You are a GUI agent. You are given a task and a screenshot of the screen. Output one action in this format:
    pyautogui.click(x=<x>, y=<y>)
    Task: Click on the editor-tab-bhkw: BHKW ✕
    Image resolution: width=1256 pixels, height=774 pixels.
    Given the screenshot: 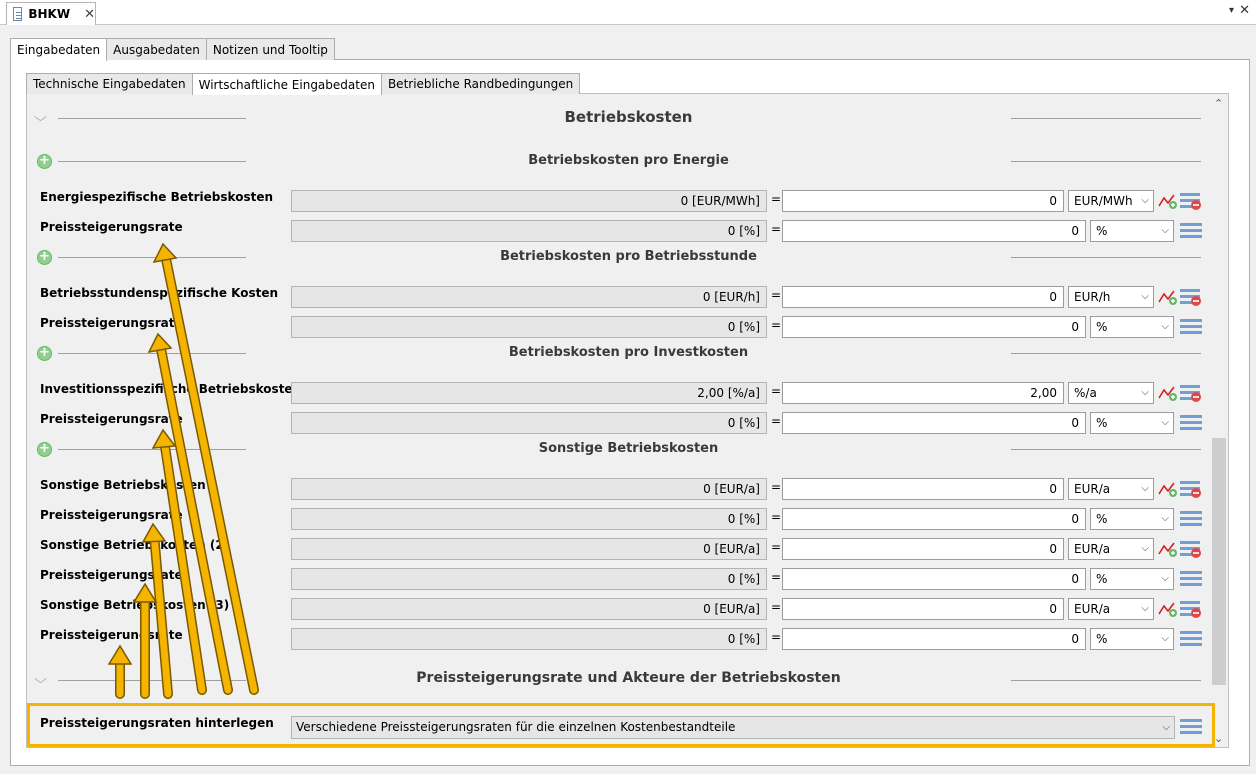 What is the action you would take?
    pyautogui.click(x=51, y=13)
    